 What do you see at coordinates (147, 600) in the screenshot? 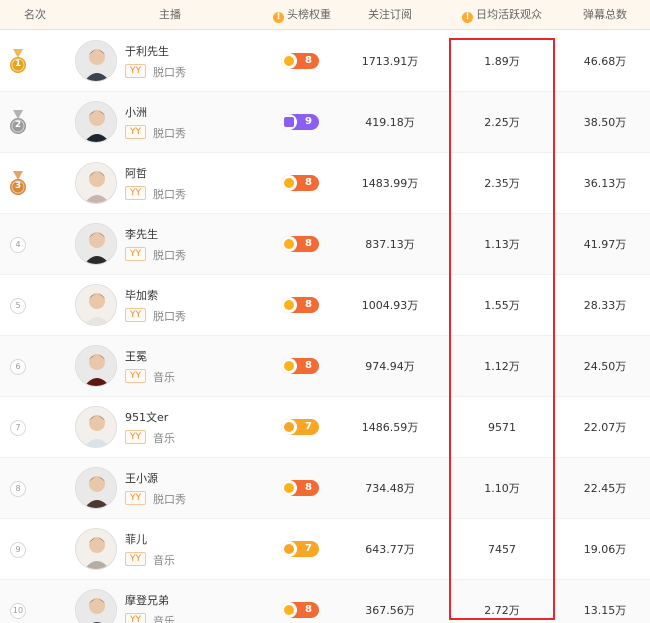
I see `anchor-name: 摩登兄弟` at bounding box center [147, 600].